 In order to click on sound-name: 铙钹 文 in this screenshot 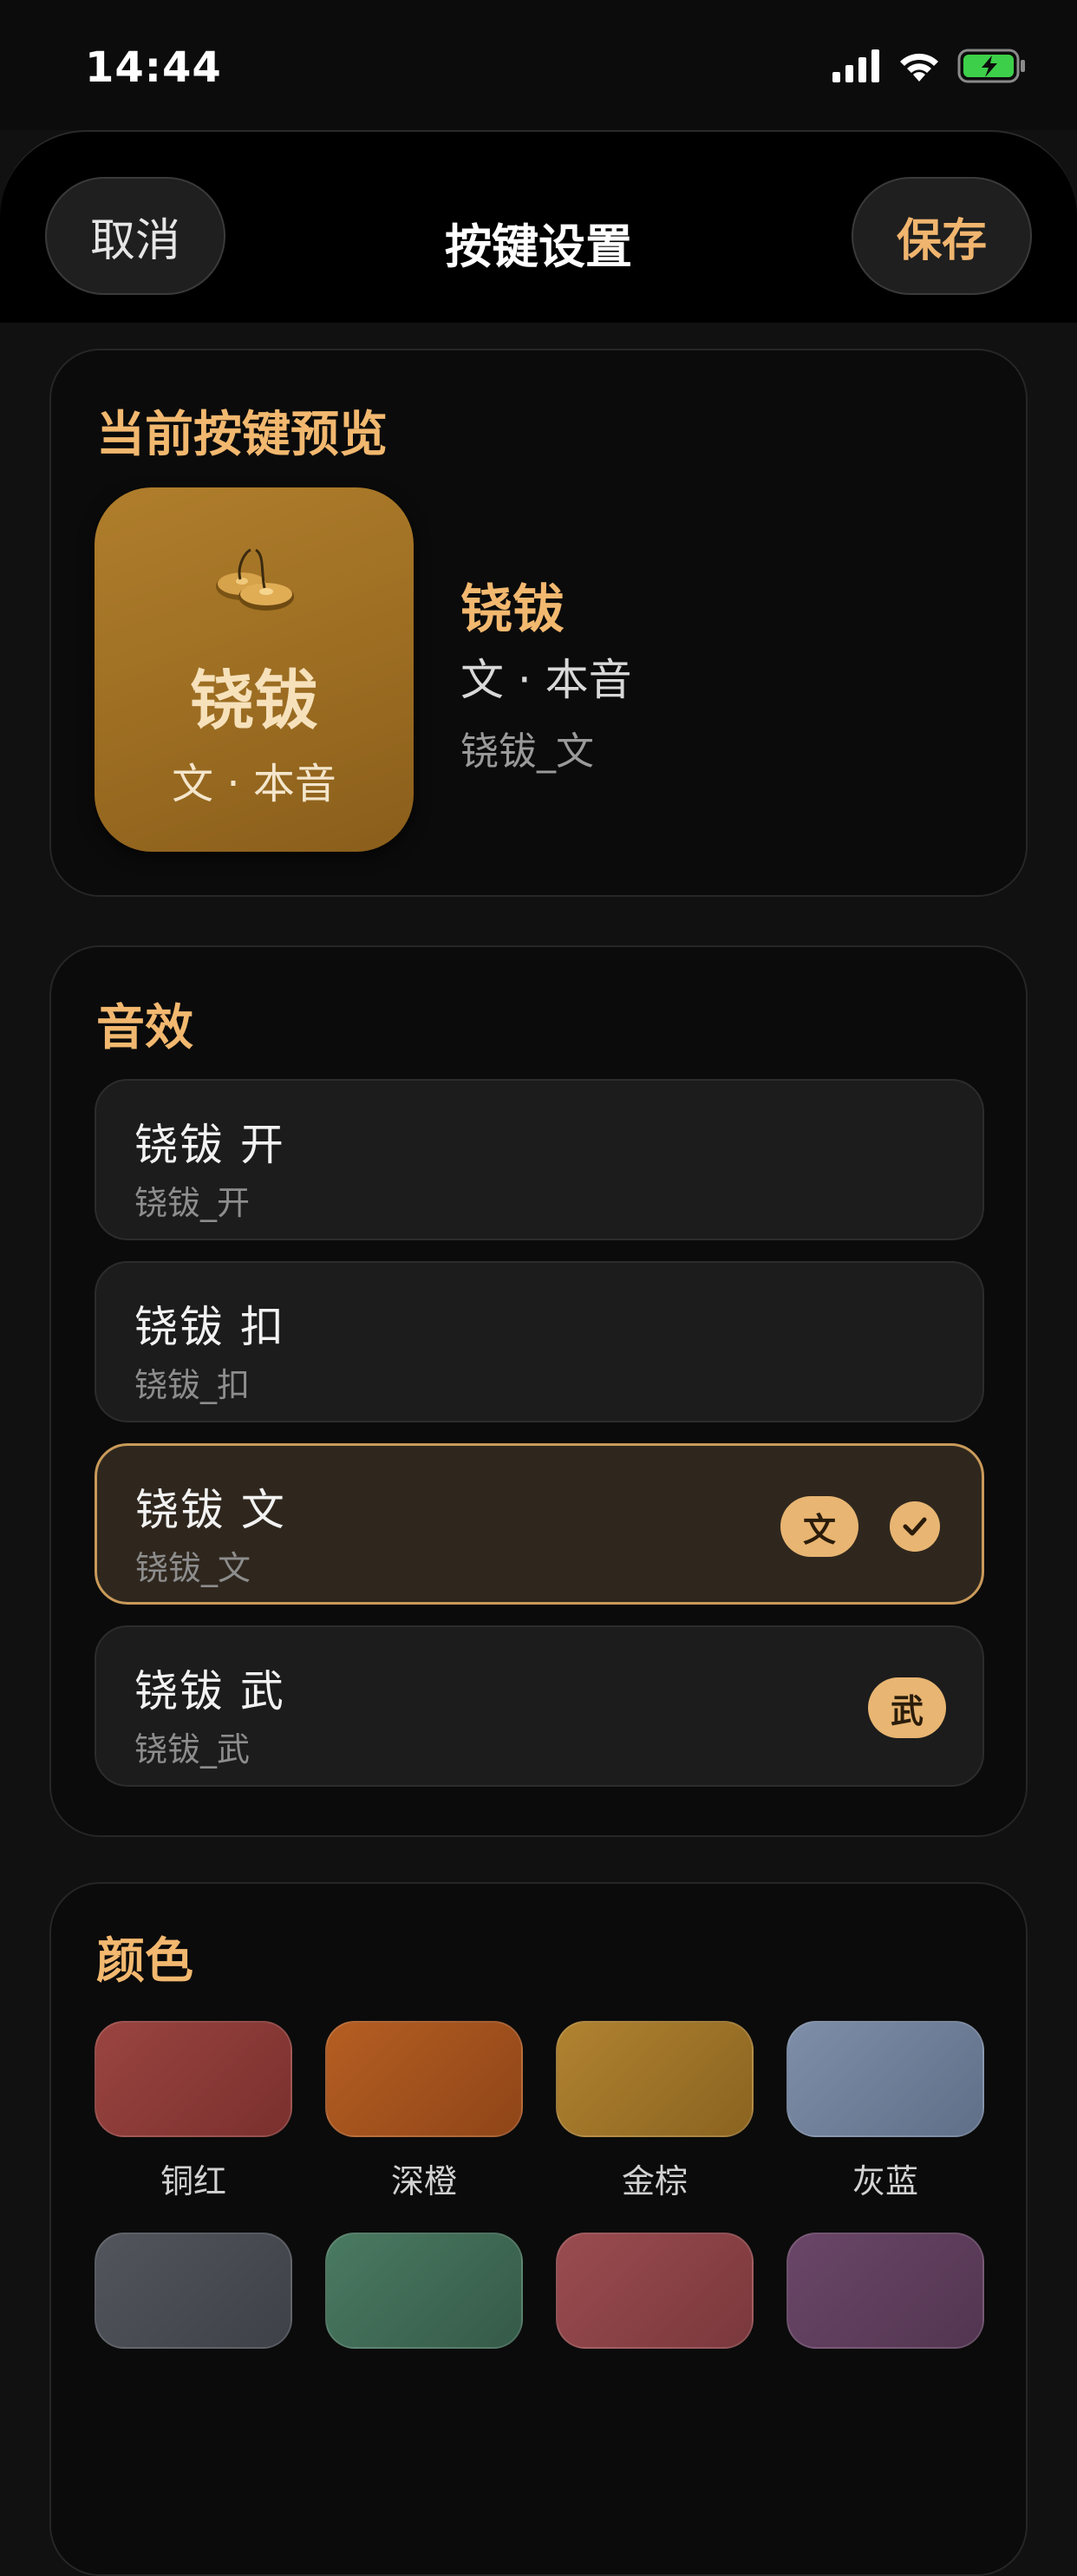, I will do `click(210, 1510)`.